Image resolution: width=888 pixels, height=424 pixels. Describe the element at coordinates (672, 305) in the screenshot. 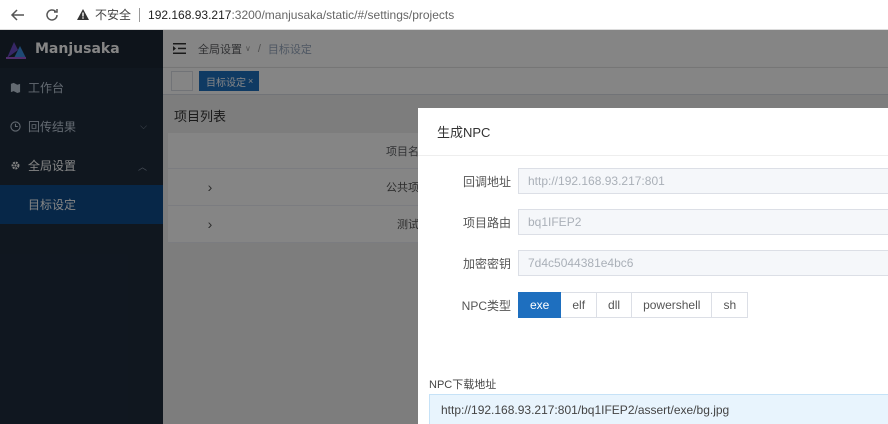

I see `npc-type-powershell: powershell` at that location.